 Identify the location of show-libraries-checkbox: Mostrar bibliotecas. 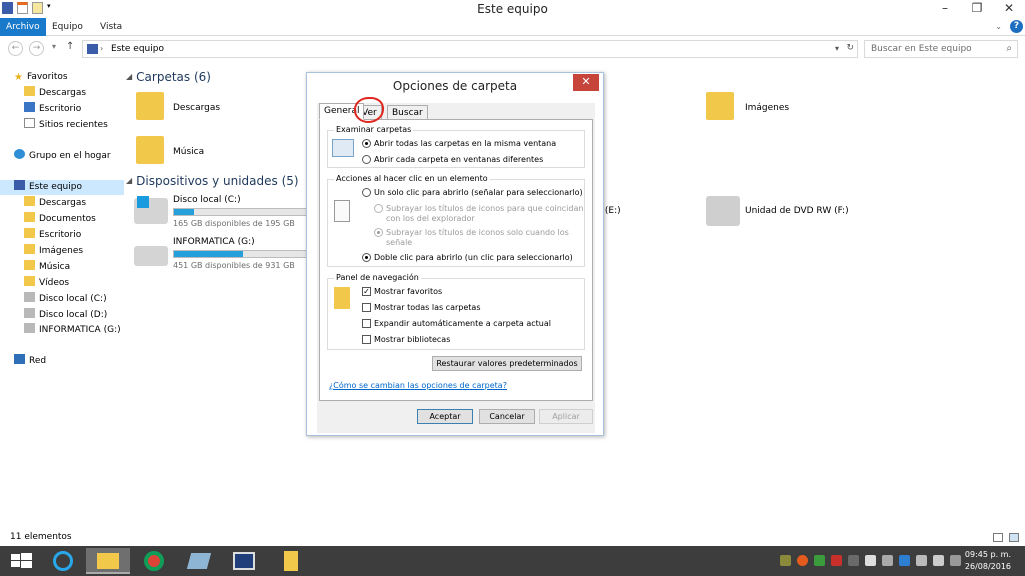
(406, 339).